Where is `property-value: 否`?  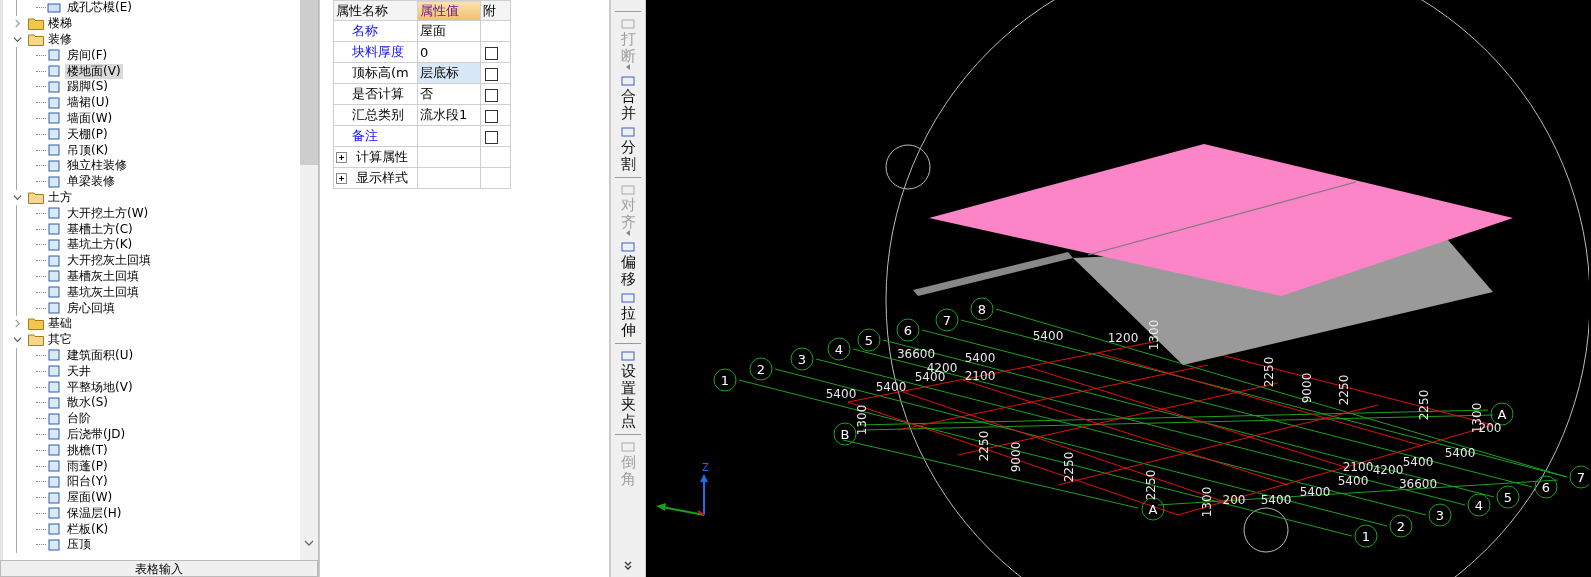
property-value: 否 is located at coordinates (449, 94).